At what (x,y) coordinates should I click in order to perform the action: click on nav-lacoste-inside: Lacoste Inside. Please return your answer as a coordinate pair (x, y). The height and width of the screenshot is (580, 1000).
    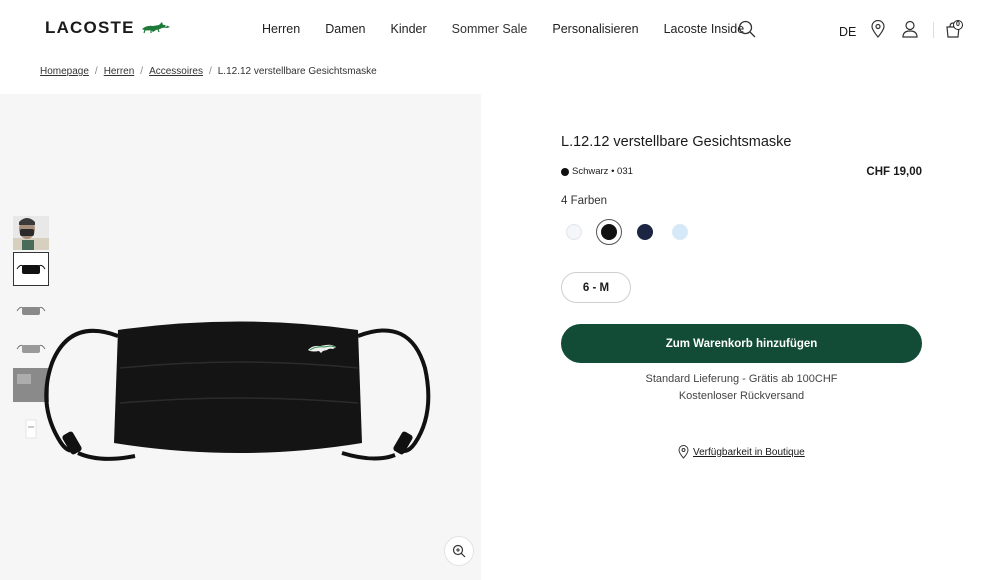
    Looking at the image, I should click on (704, 29).